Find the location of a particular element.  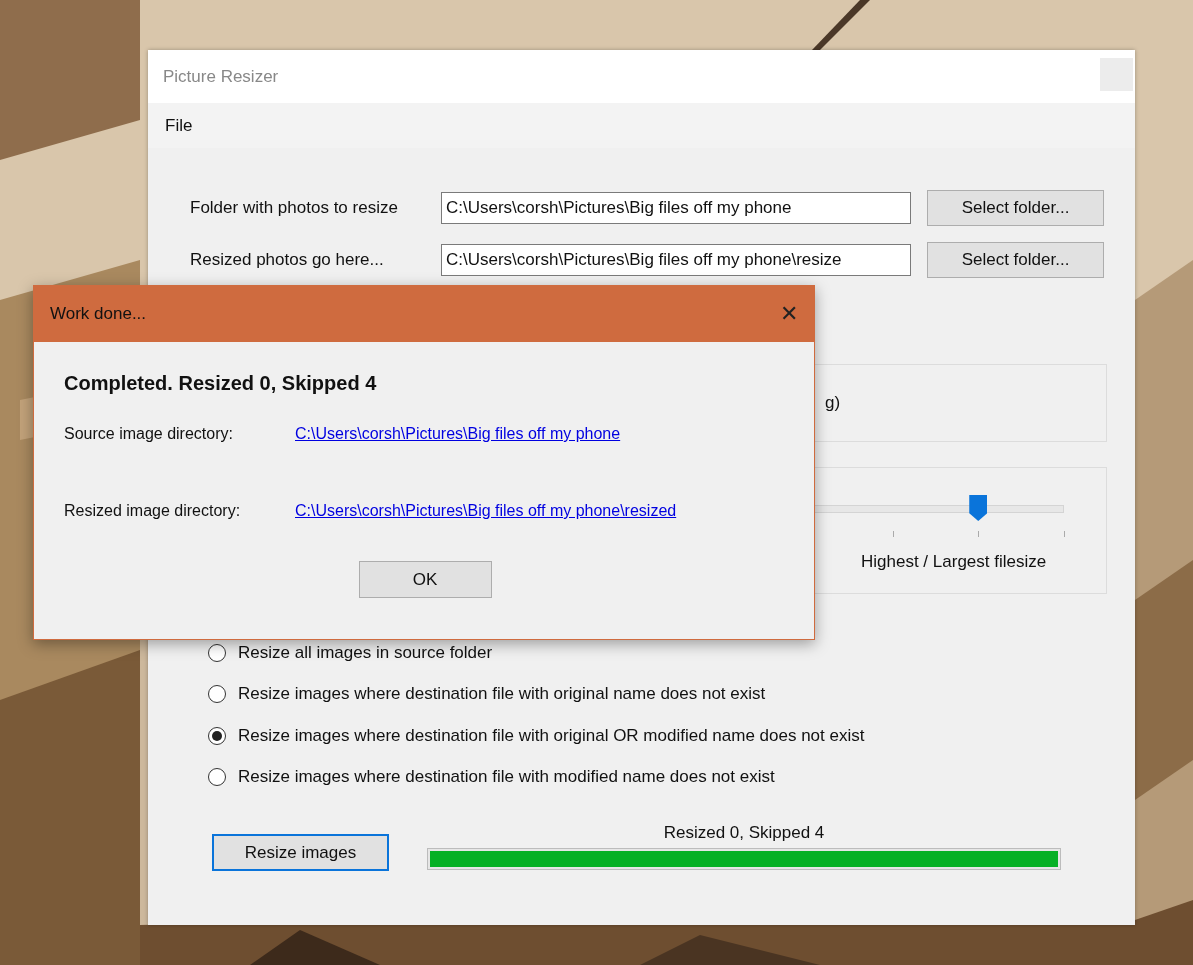

slider-thumb is located at coordinates (978, 508).